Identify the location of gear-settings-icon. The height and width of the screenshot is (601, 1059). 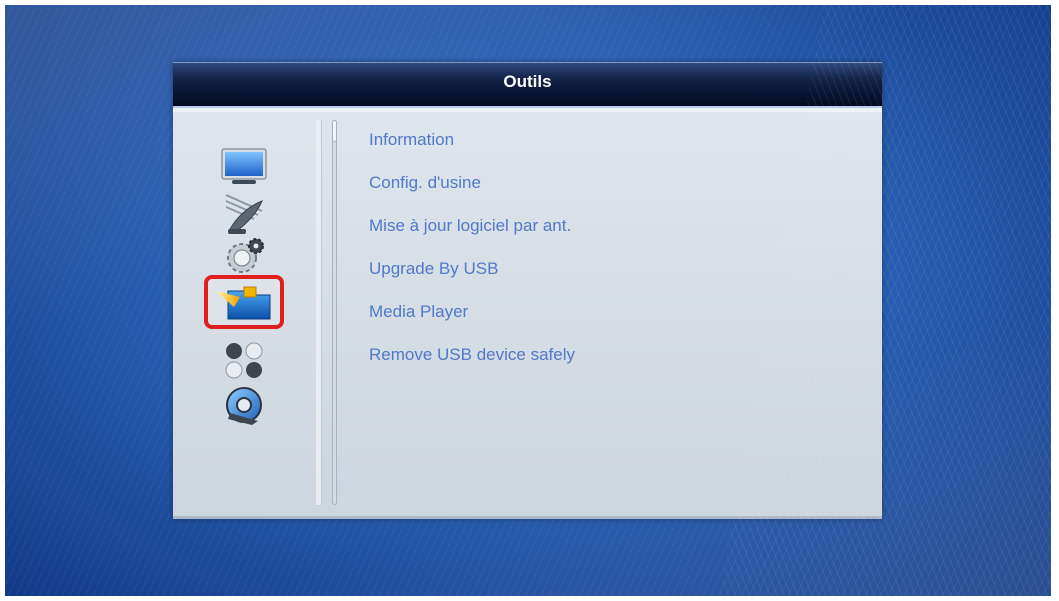
(245, 255).